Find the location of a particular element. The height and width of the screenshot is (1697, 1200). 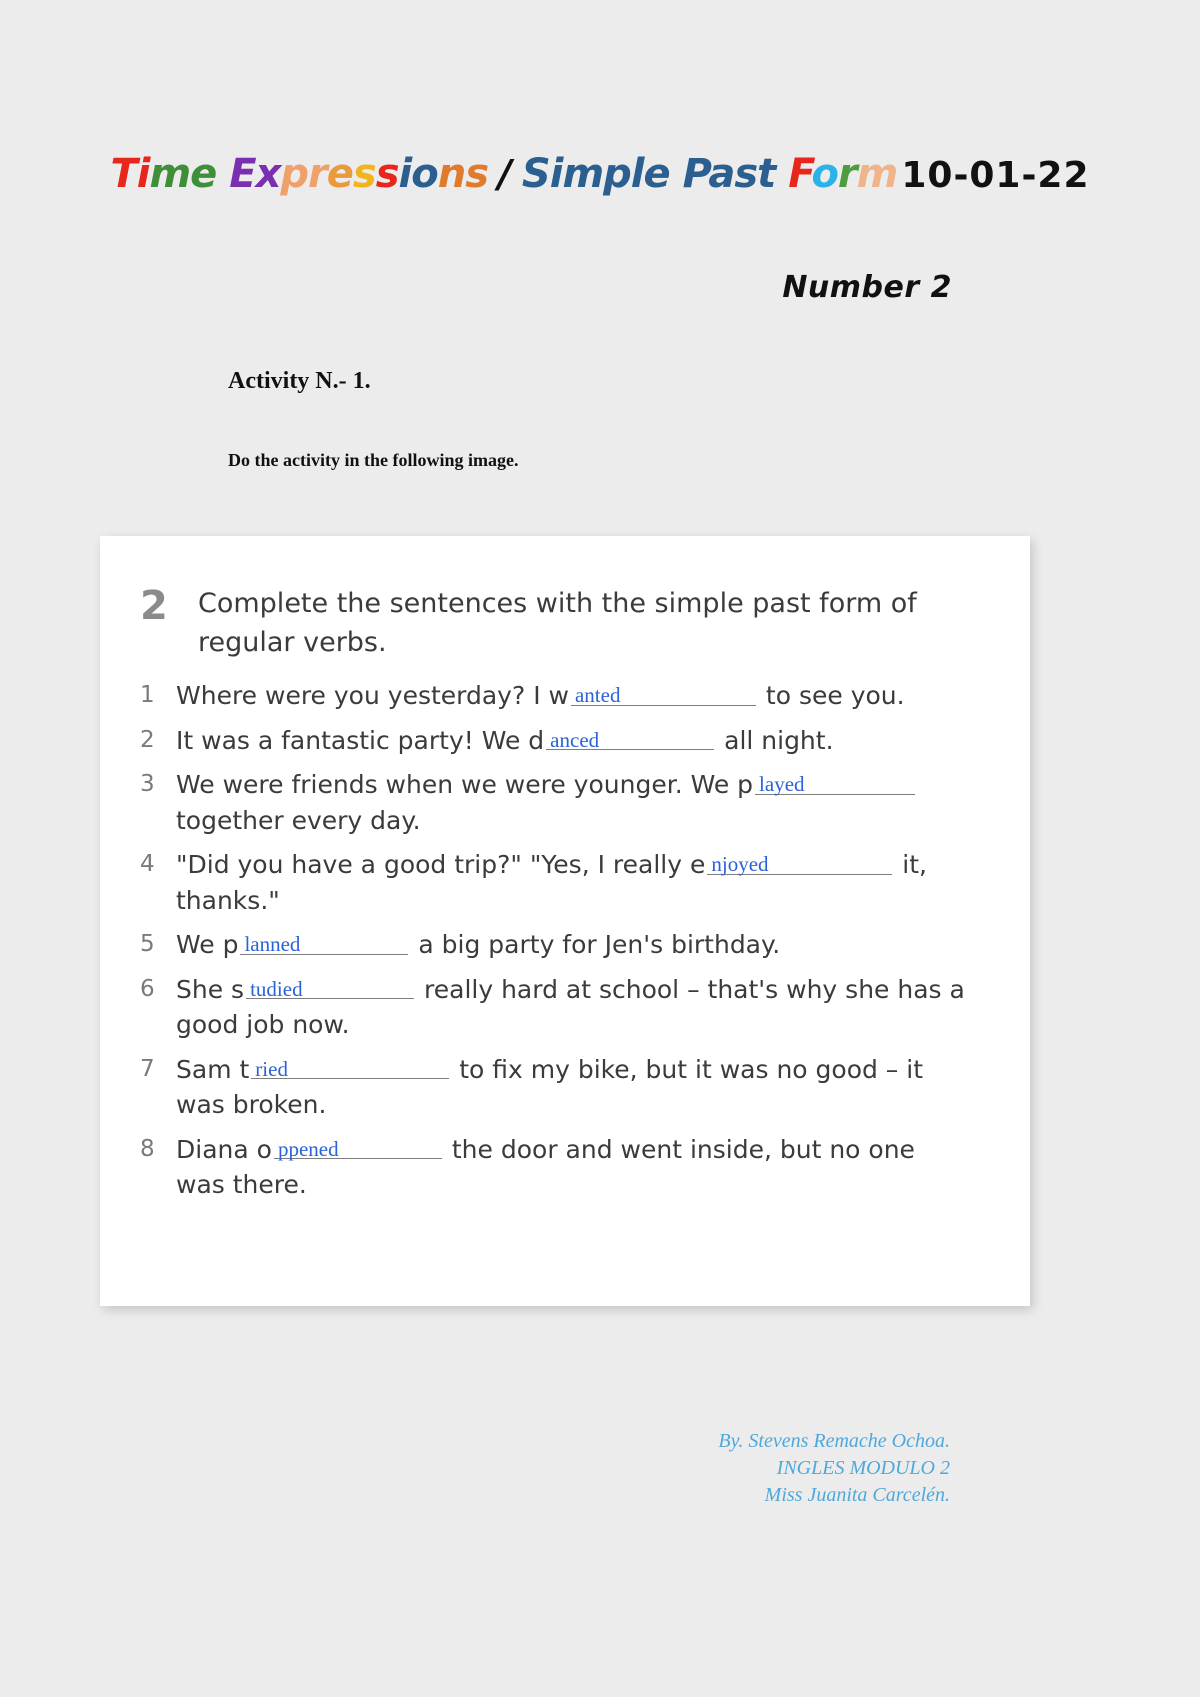

title-letter: l is located at coordinates (637, 174).